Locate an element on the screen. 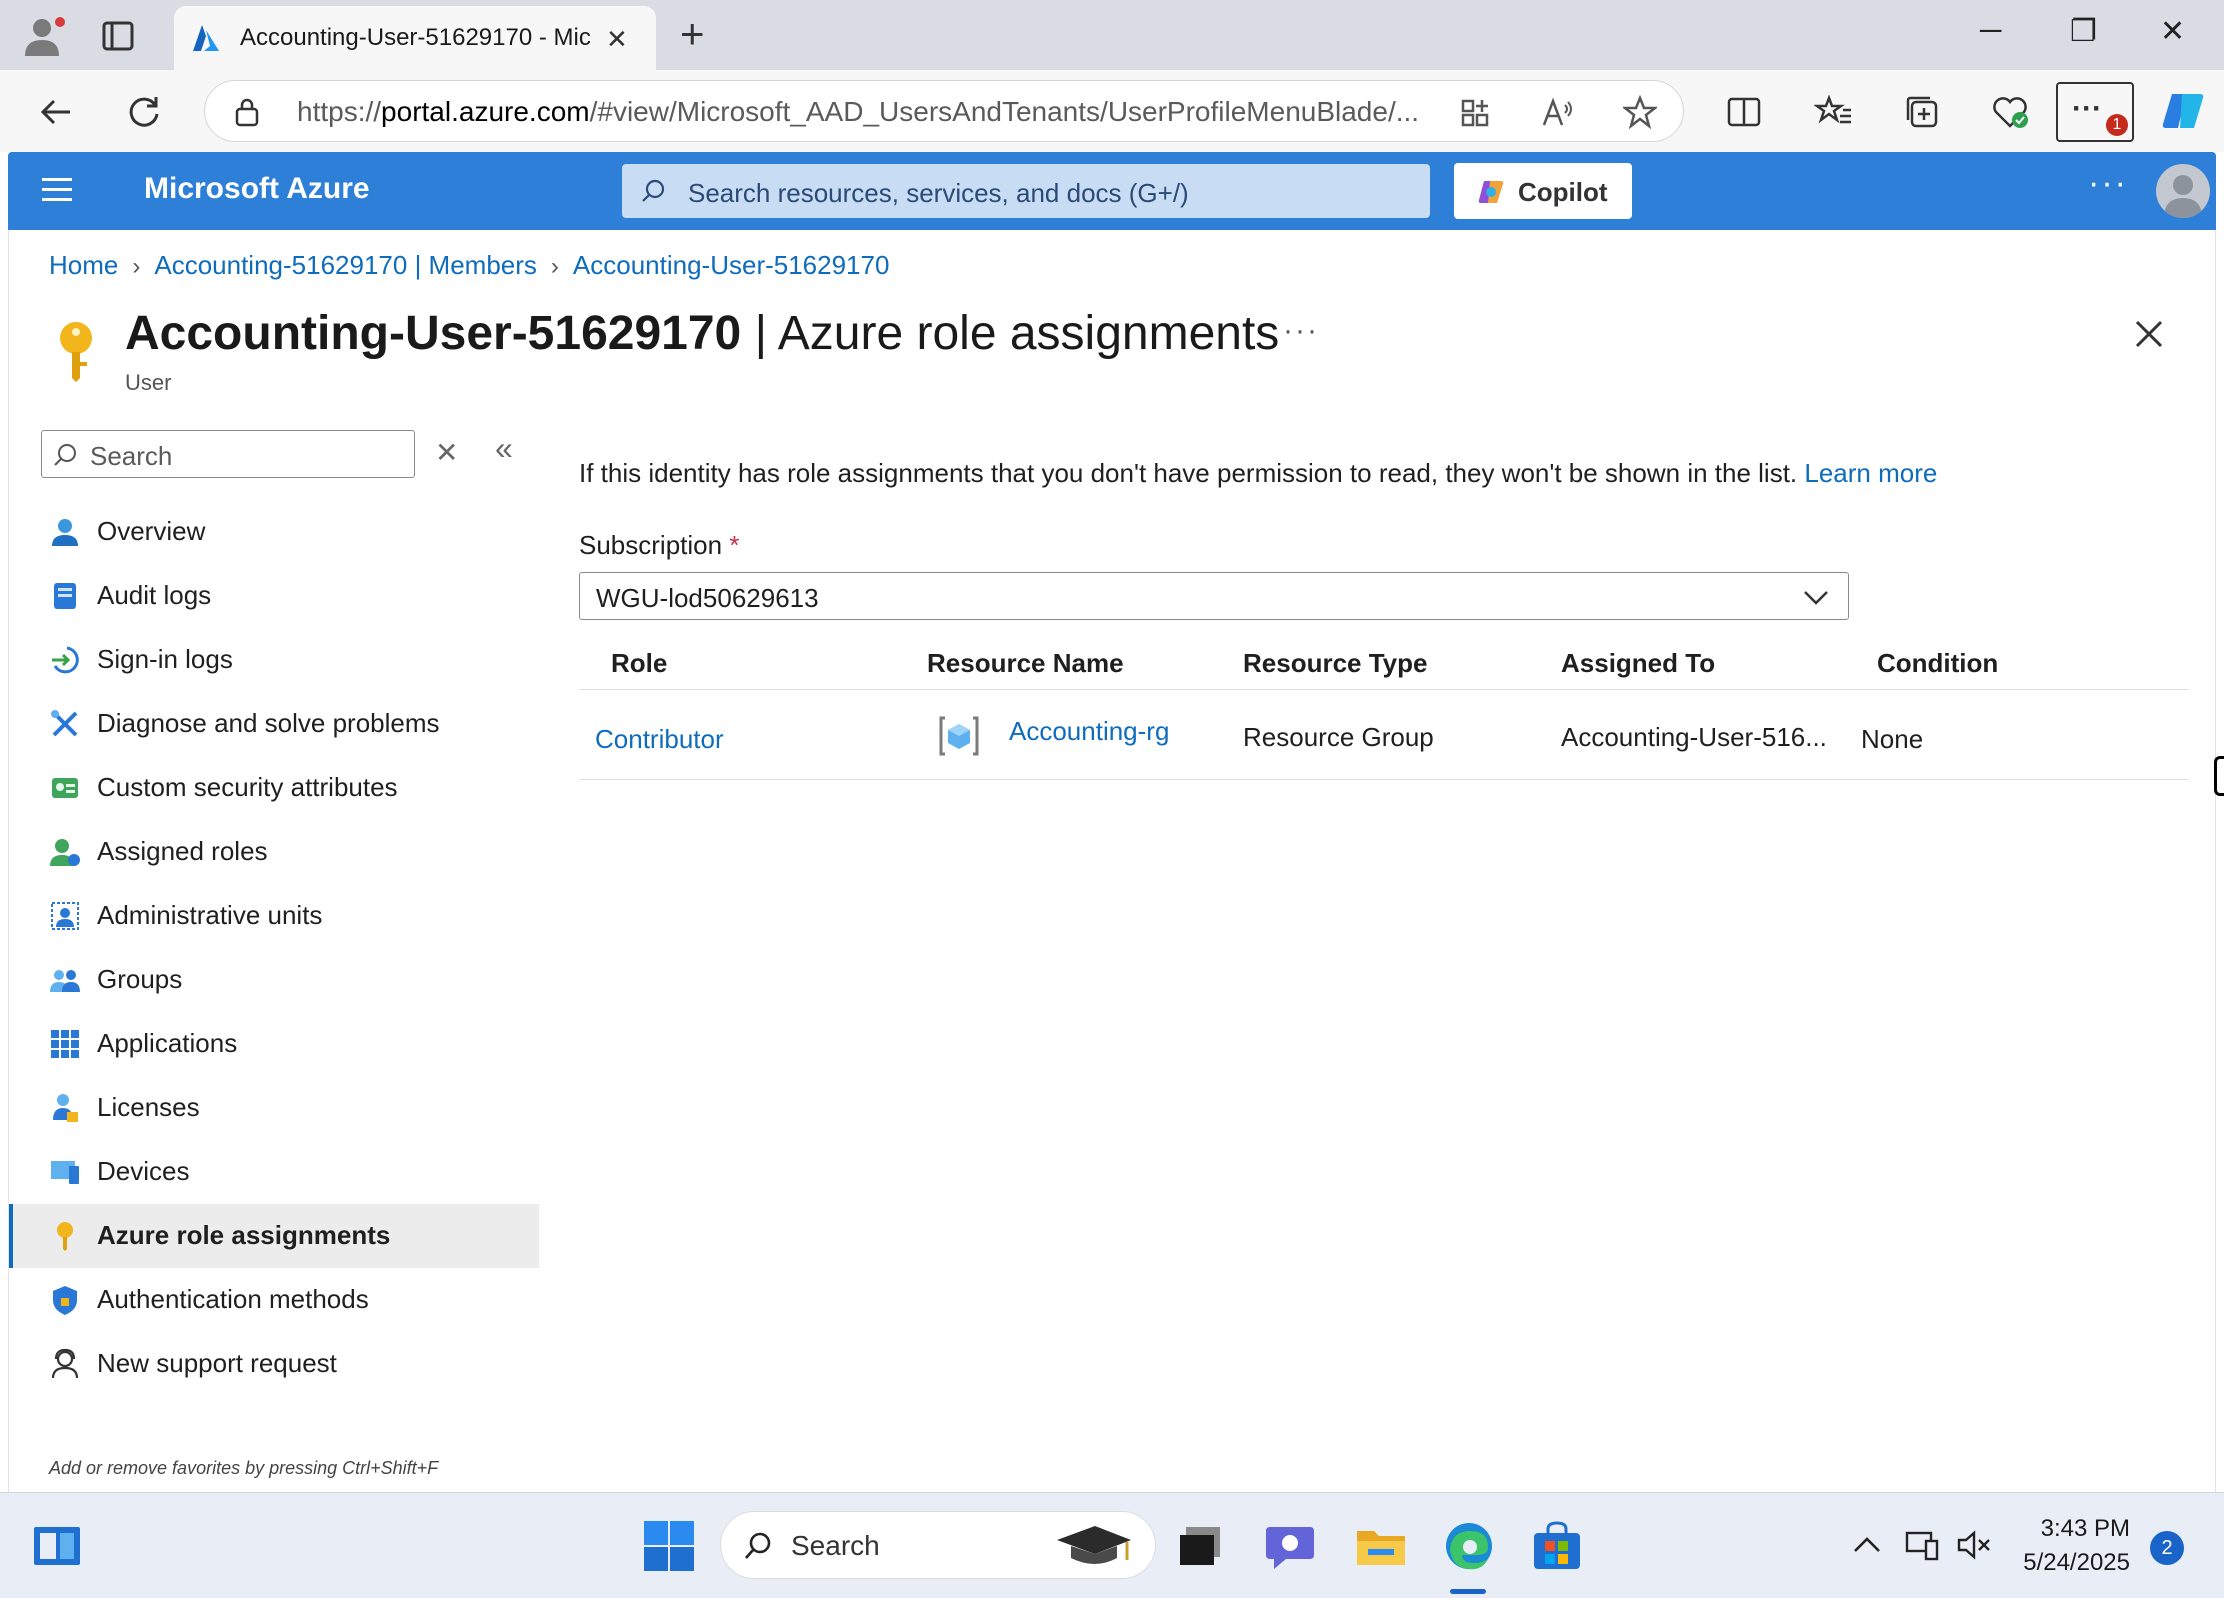 The height and width of the screenshot is (1598, 2224). breadcrumb-user: Accounting-User-51629170 is located at coordinates (731, 265).